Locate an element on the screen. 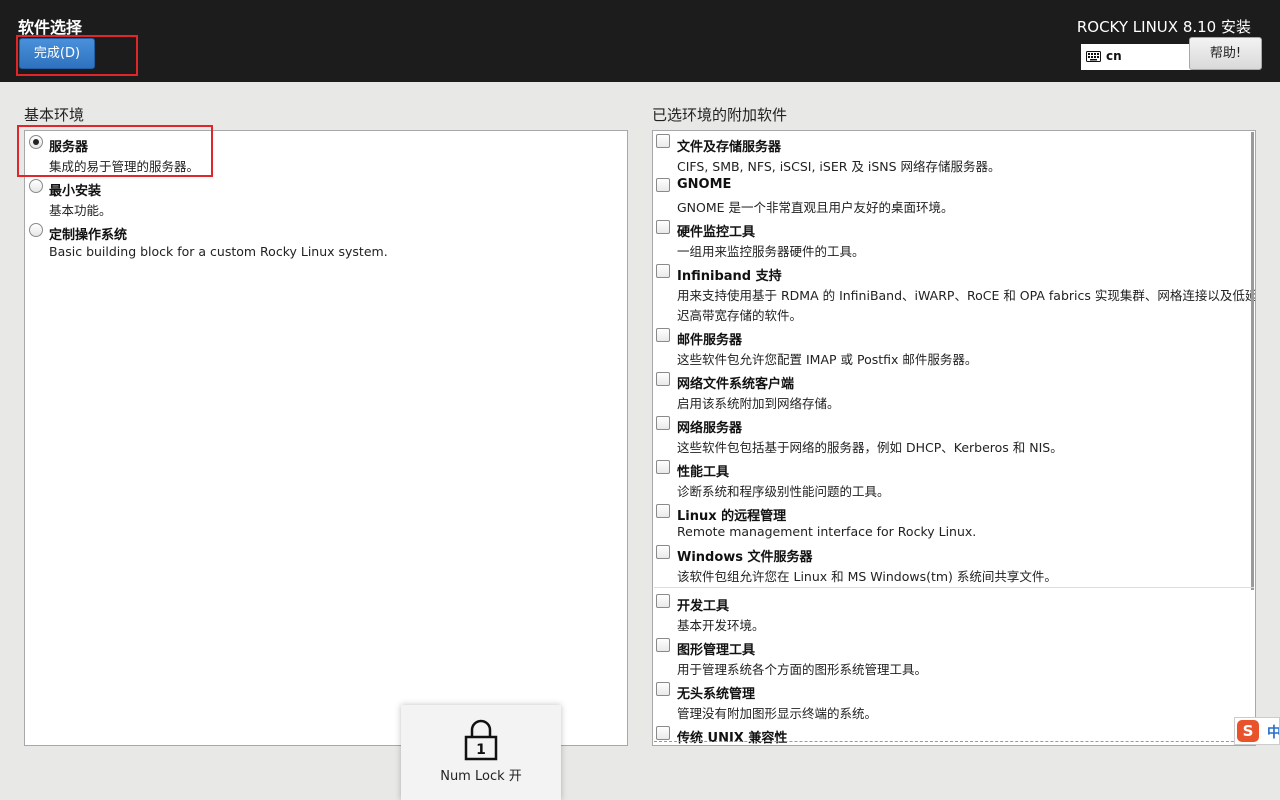  addon-title: 网络服务器 is located at coordinates (710, 428).